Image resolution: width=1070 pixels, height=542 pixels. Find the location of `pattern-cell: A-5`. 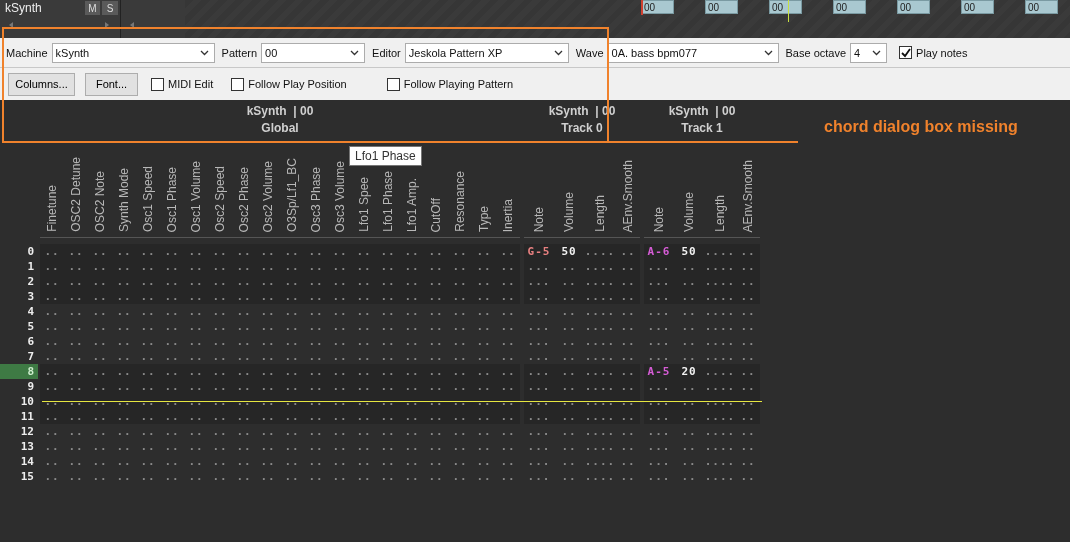

pattern-cell: A-5 is located at coordinates (659, 371).